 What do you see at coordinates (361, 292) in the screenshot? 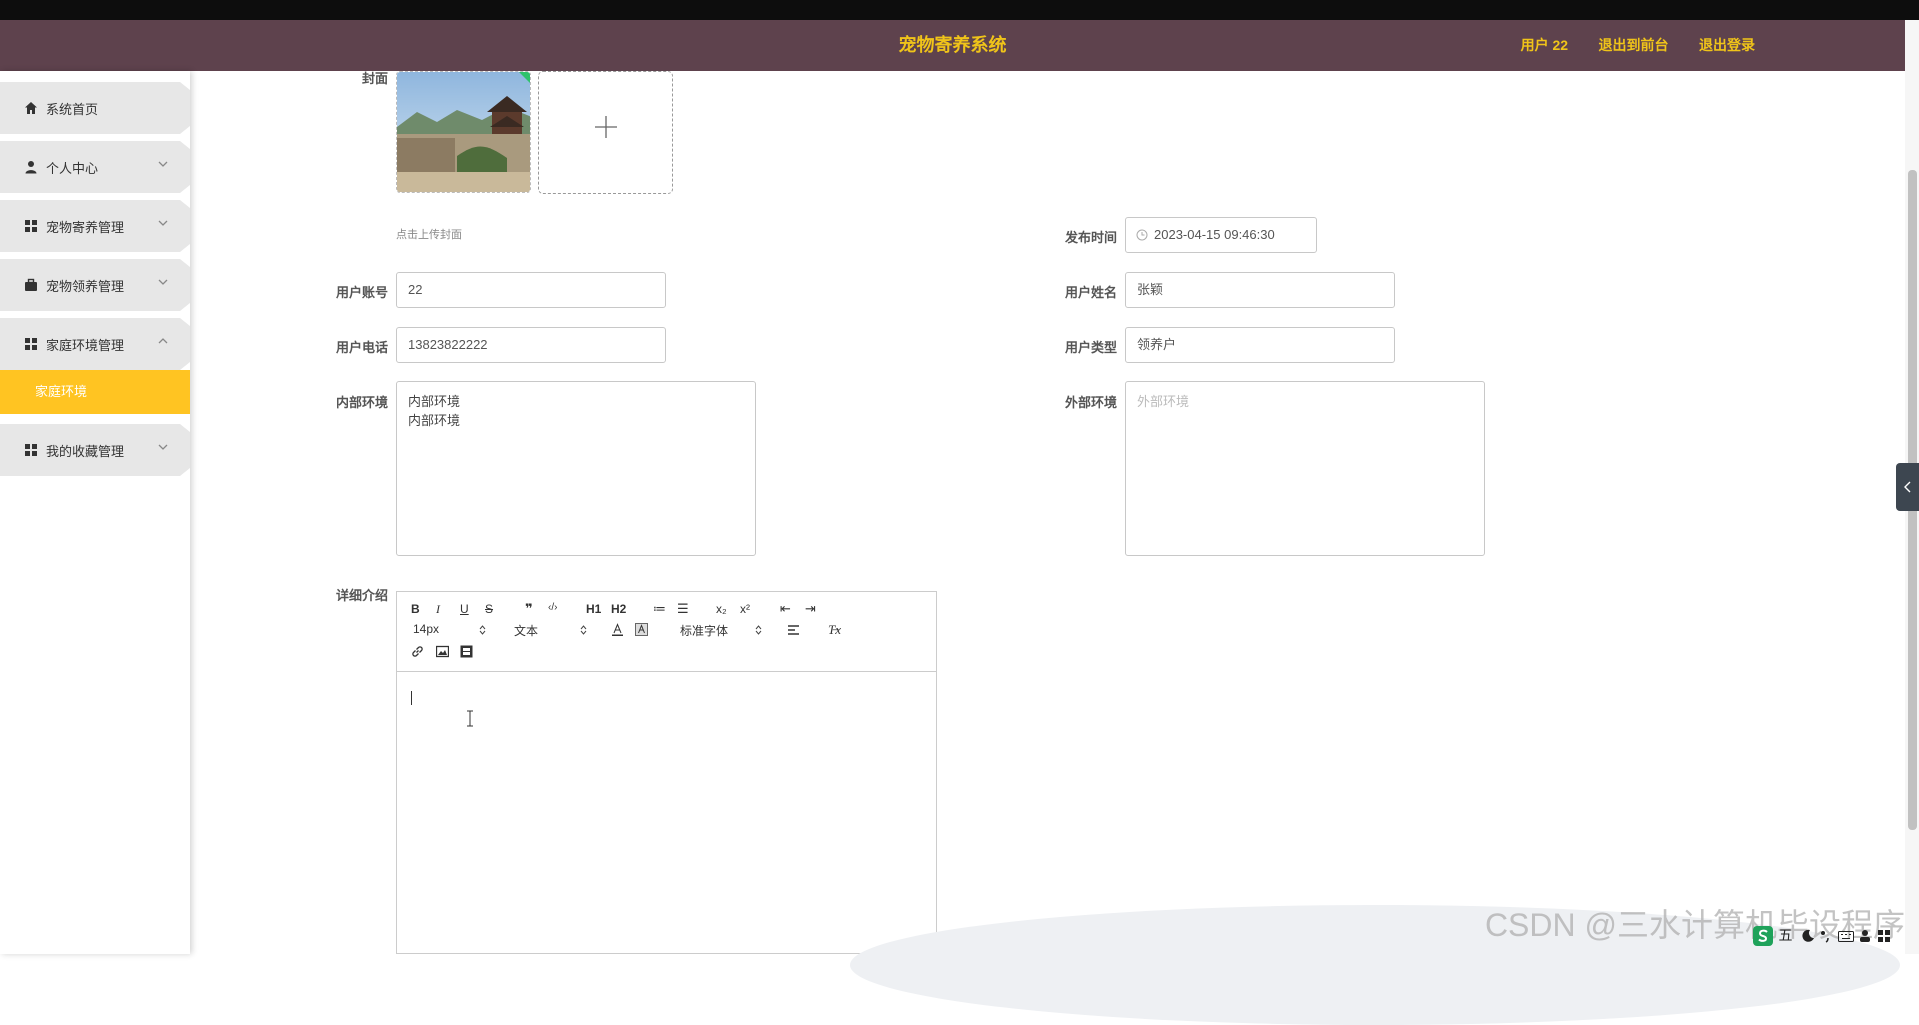
I see `account-label: 用户账号` at bounding box center [361, 292].